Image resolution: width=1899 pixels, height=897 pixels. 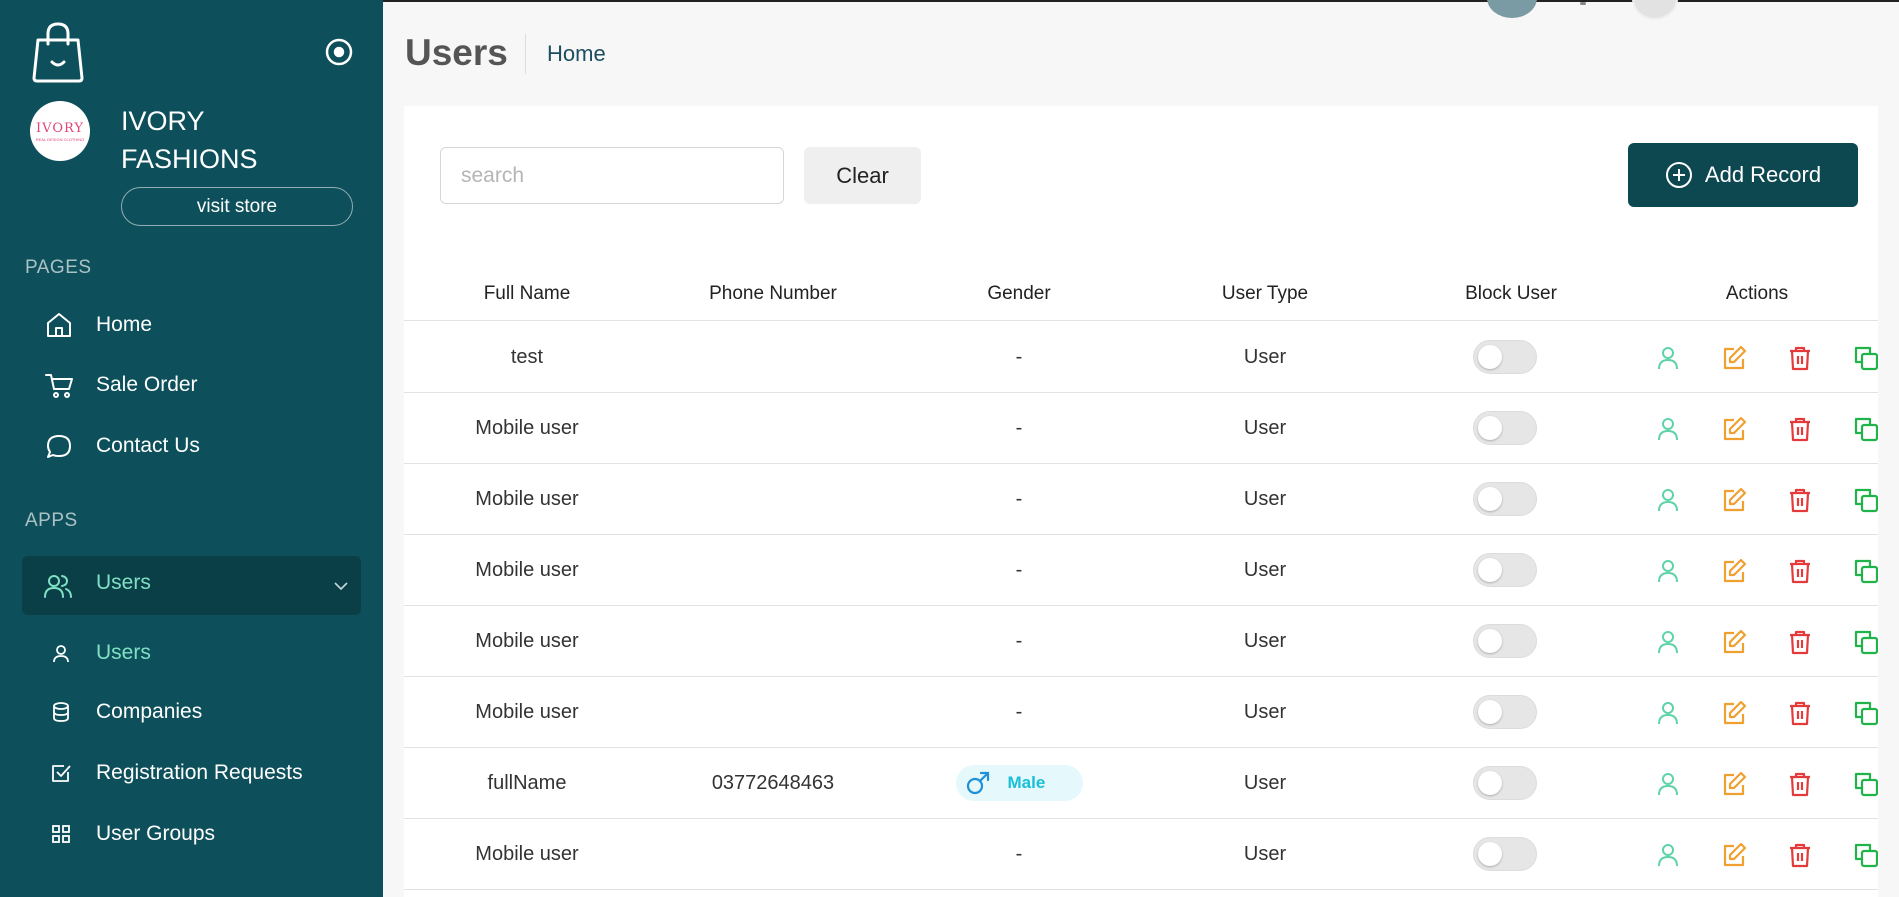 I want to click on column-header-phone-number: Phone Number, so click(x=773, y=293).